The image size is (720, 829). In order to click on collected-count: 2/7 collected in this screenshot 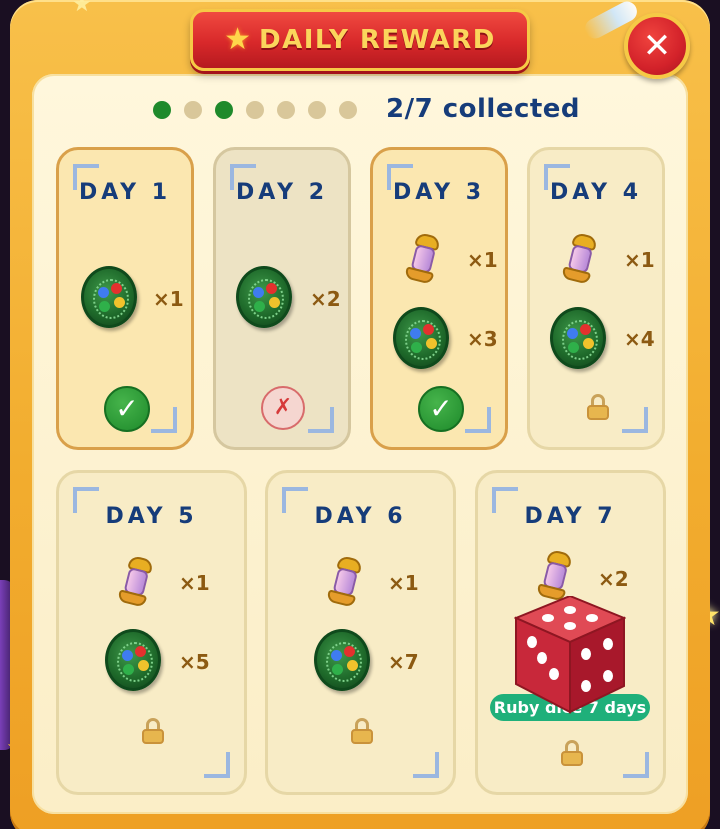, I will do `click(483, 109)`.